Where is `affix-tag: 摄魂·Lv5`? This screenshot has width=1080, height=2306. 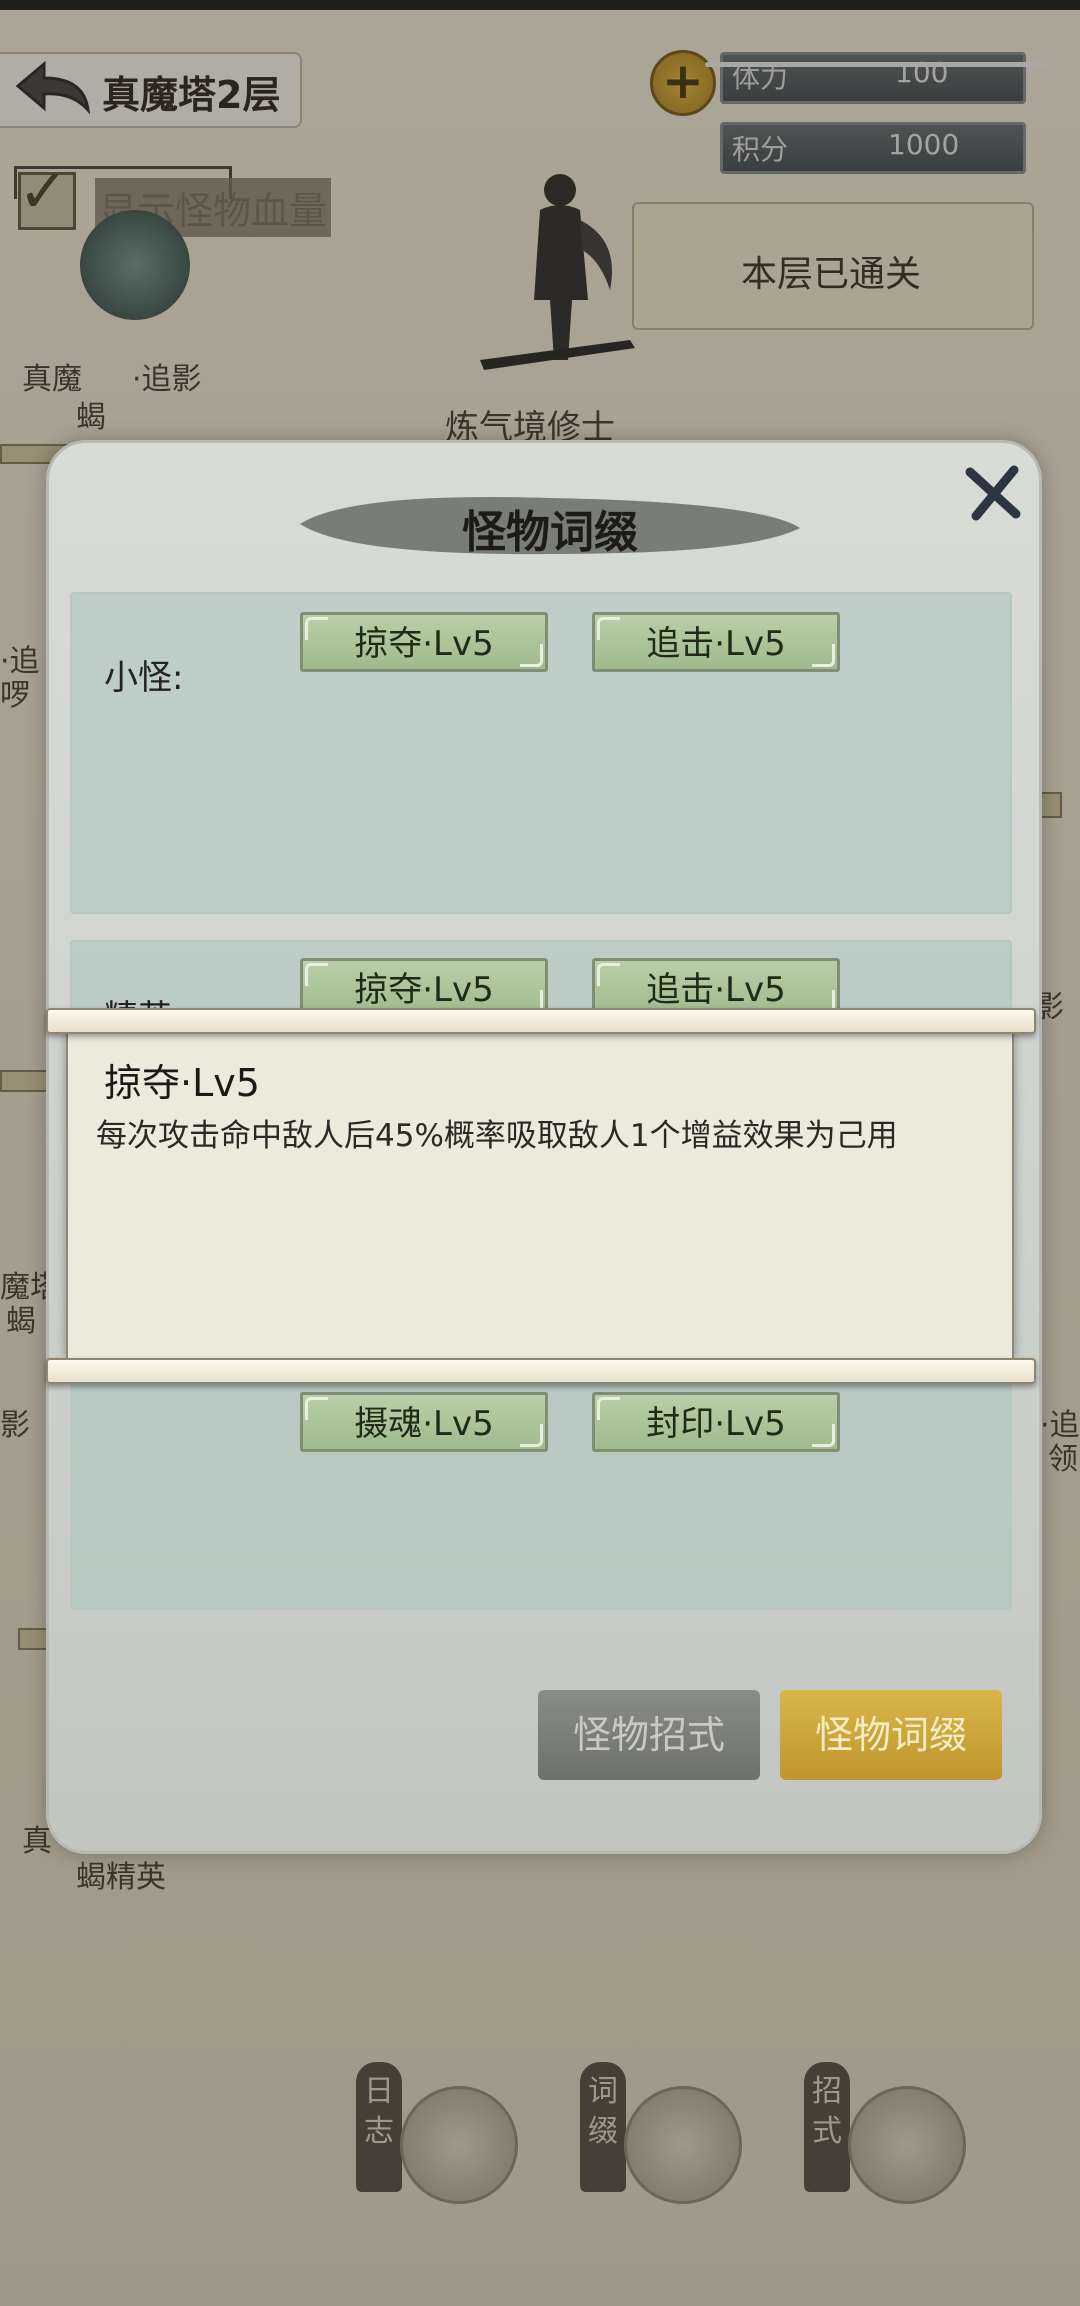 affix-tag: 摄魂·Lv5 is located at coordinates (424, 1422).